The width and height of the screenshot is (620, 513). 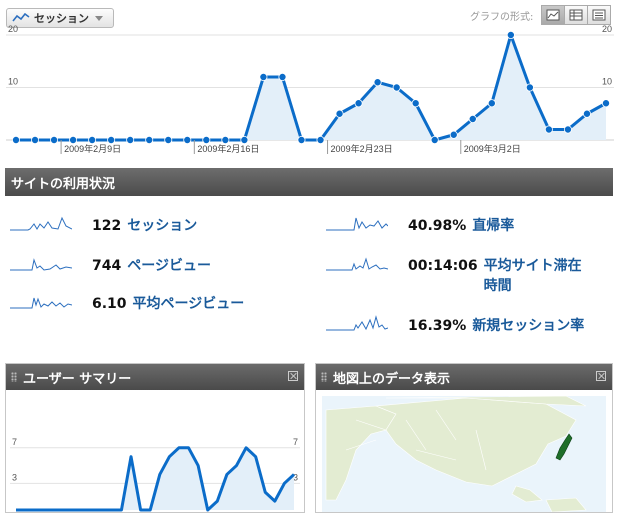 What do you see at coordinates (162, 226) in the screenshot?
I see `stat-link-sessions: セッション` at bounding box center [162, 226].